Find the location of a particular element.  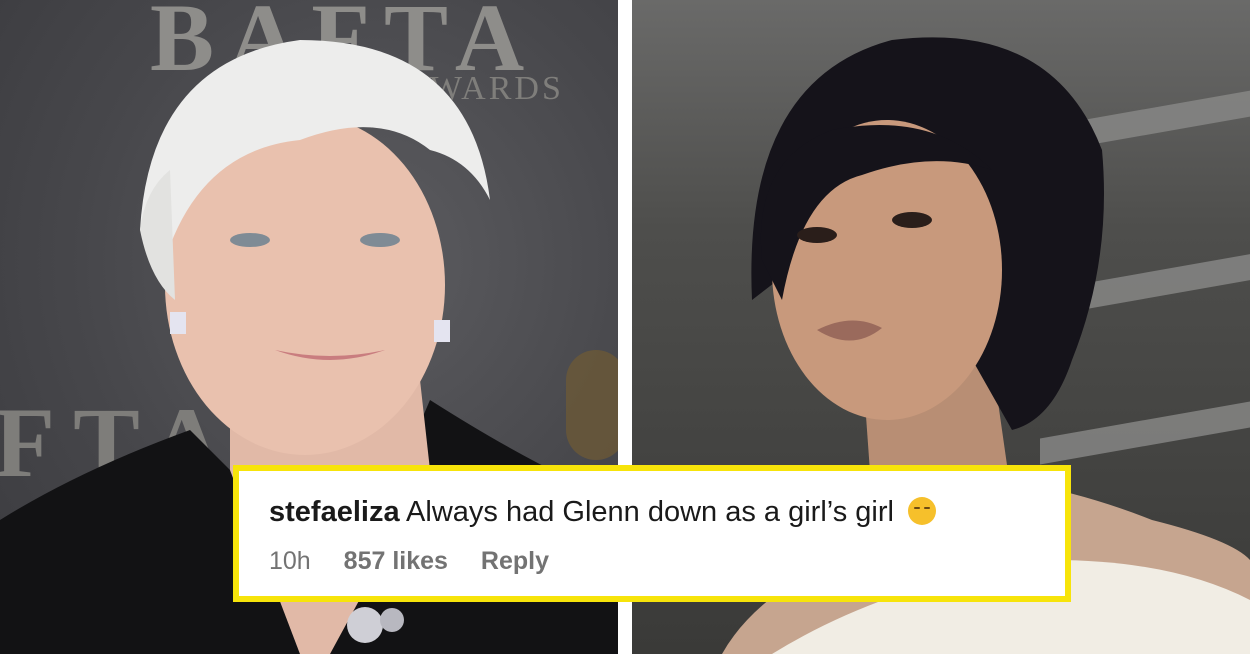

relieved-face-emoji-icon is located at coordinates (921, 511).